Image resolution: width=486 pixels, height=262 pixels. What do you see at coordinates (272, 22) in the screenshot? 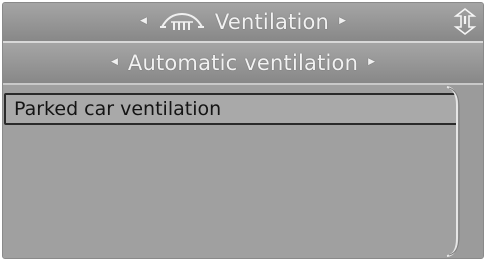
I see `header-title: Ventilation` at bounding box center [272, 22].